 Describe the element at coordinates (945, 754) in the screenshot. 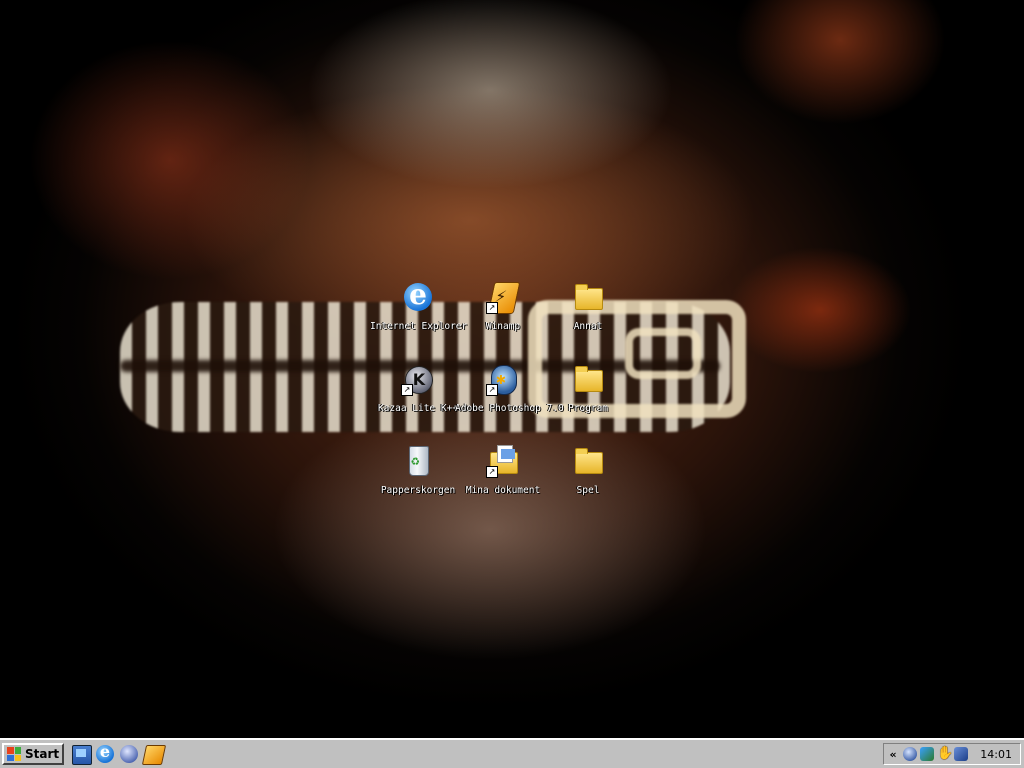

I see `hand-icon: ✋` at that location.